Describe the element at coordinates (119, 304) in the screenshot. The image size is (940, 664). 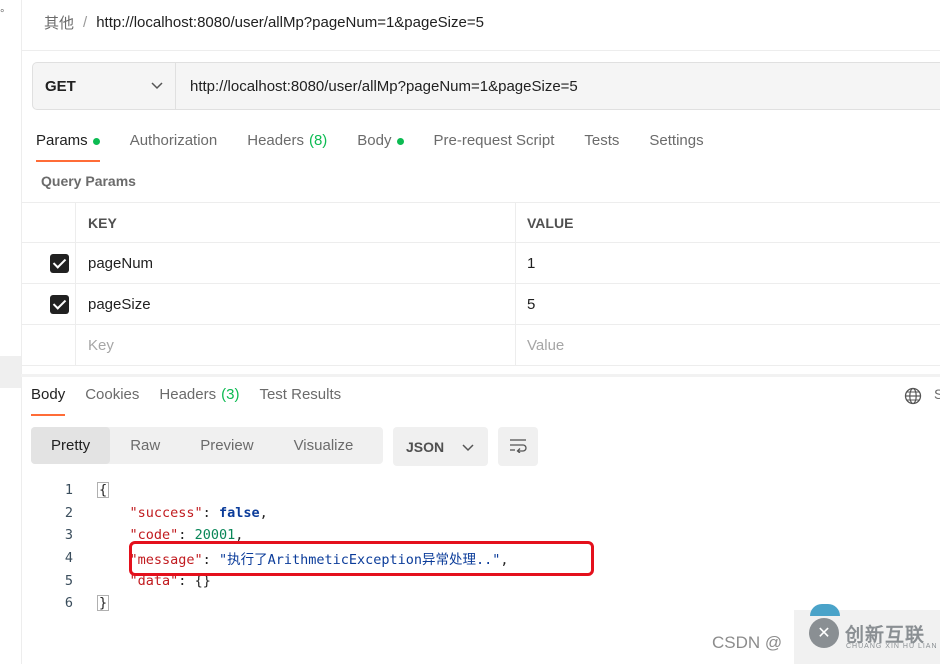
I see `param-key-field: pageSize` at that location.